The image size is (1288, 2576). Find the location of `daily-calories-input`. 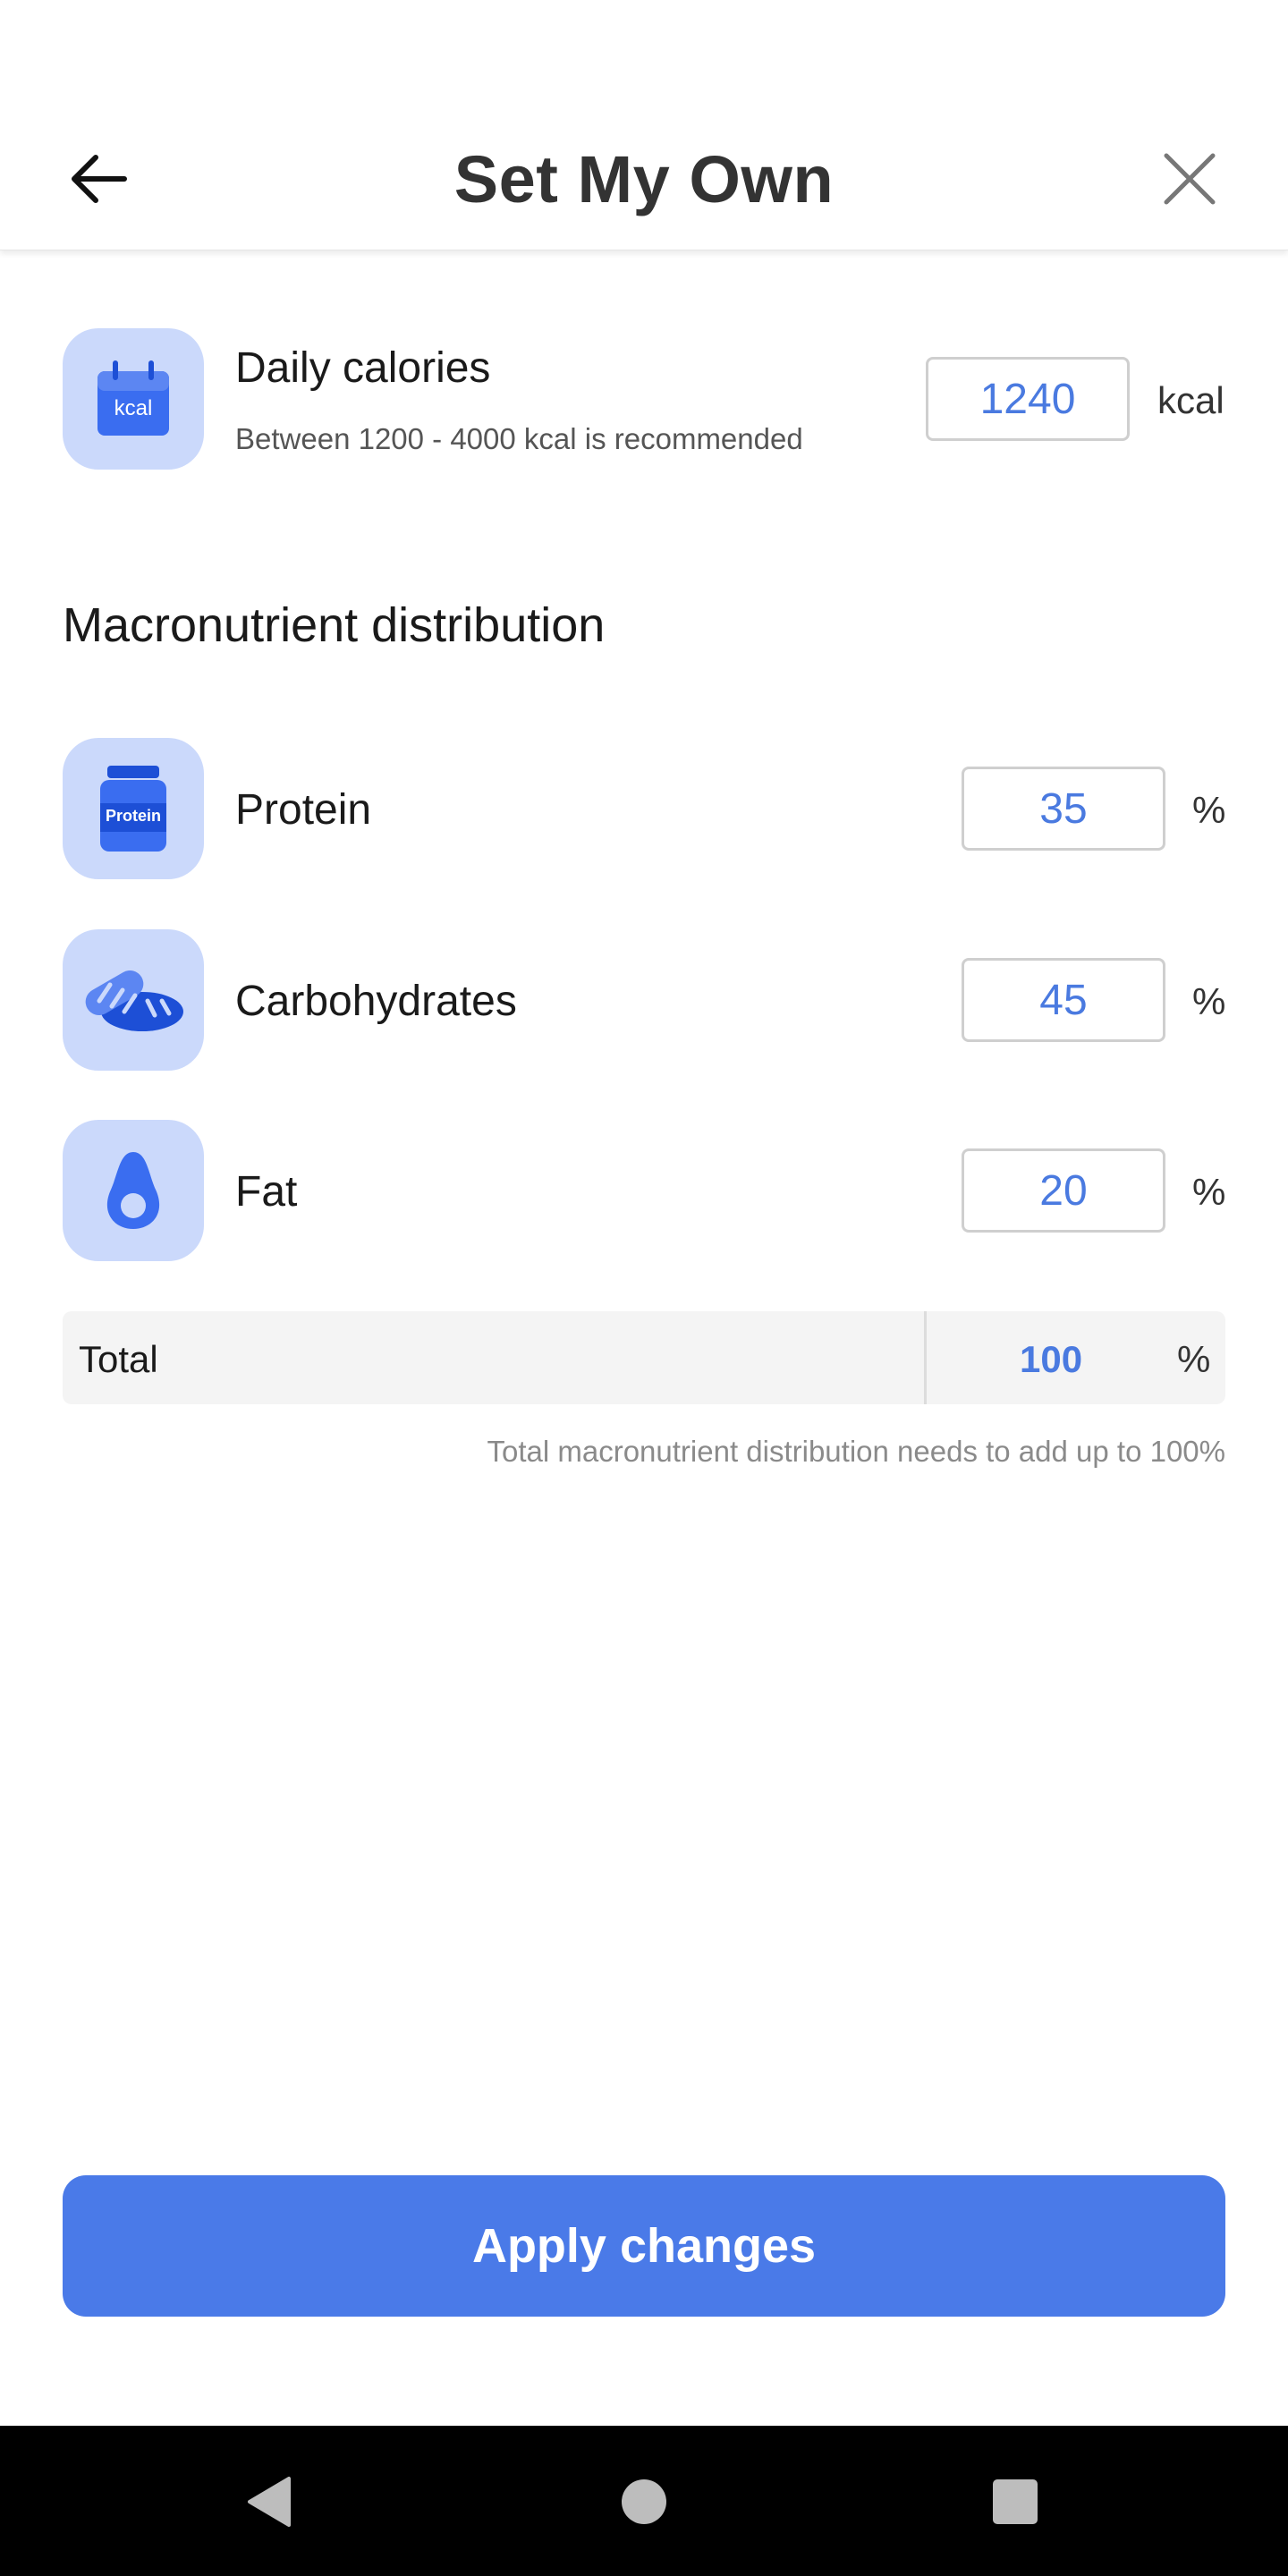

daily-calories-input is located at coordinates (1028, 399).